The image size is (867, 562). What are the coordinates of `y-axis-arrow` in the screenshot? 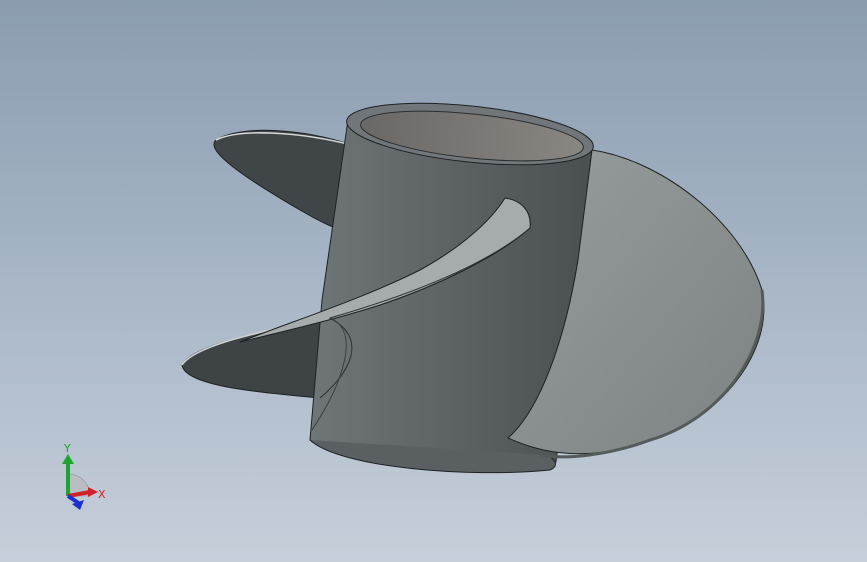 It's located at (68, 459).